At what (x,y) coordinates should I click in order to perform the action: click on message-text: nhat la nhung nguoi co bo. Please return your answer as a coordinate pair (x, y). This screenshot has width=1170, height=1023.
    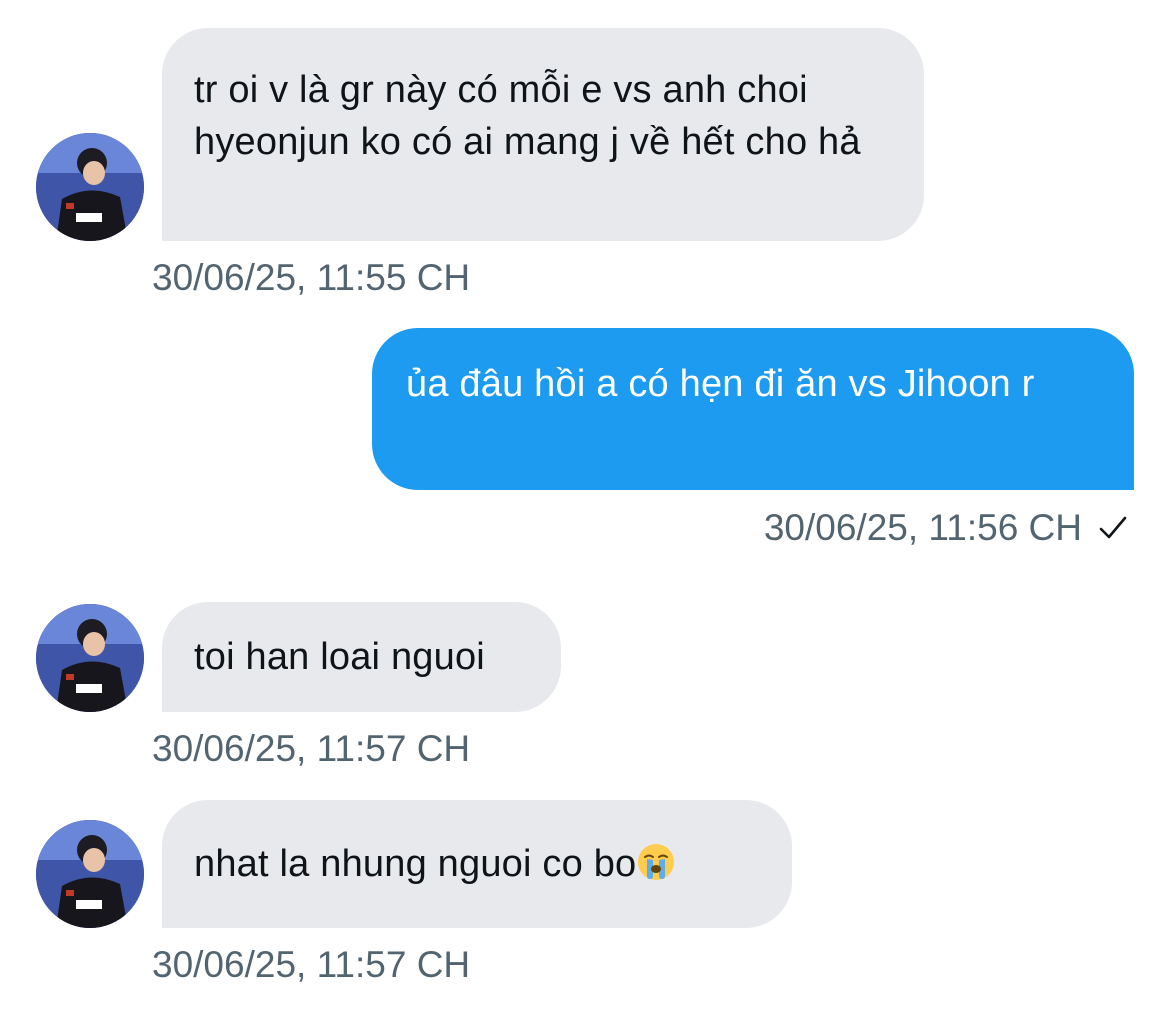
    Looking at the image, I should click on (415, 864).